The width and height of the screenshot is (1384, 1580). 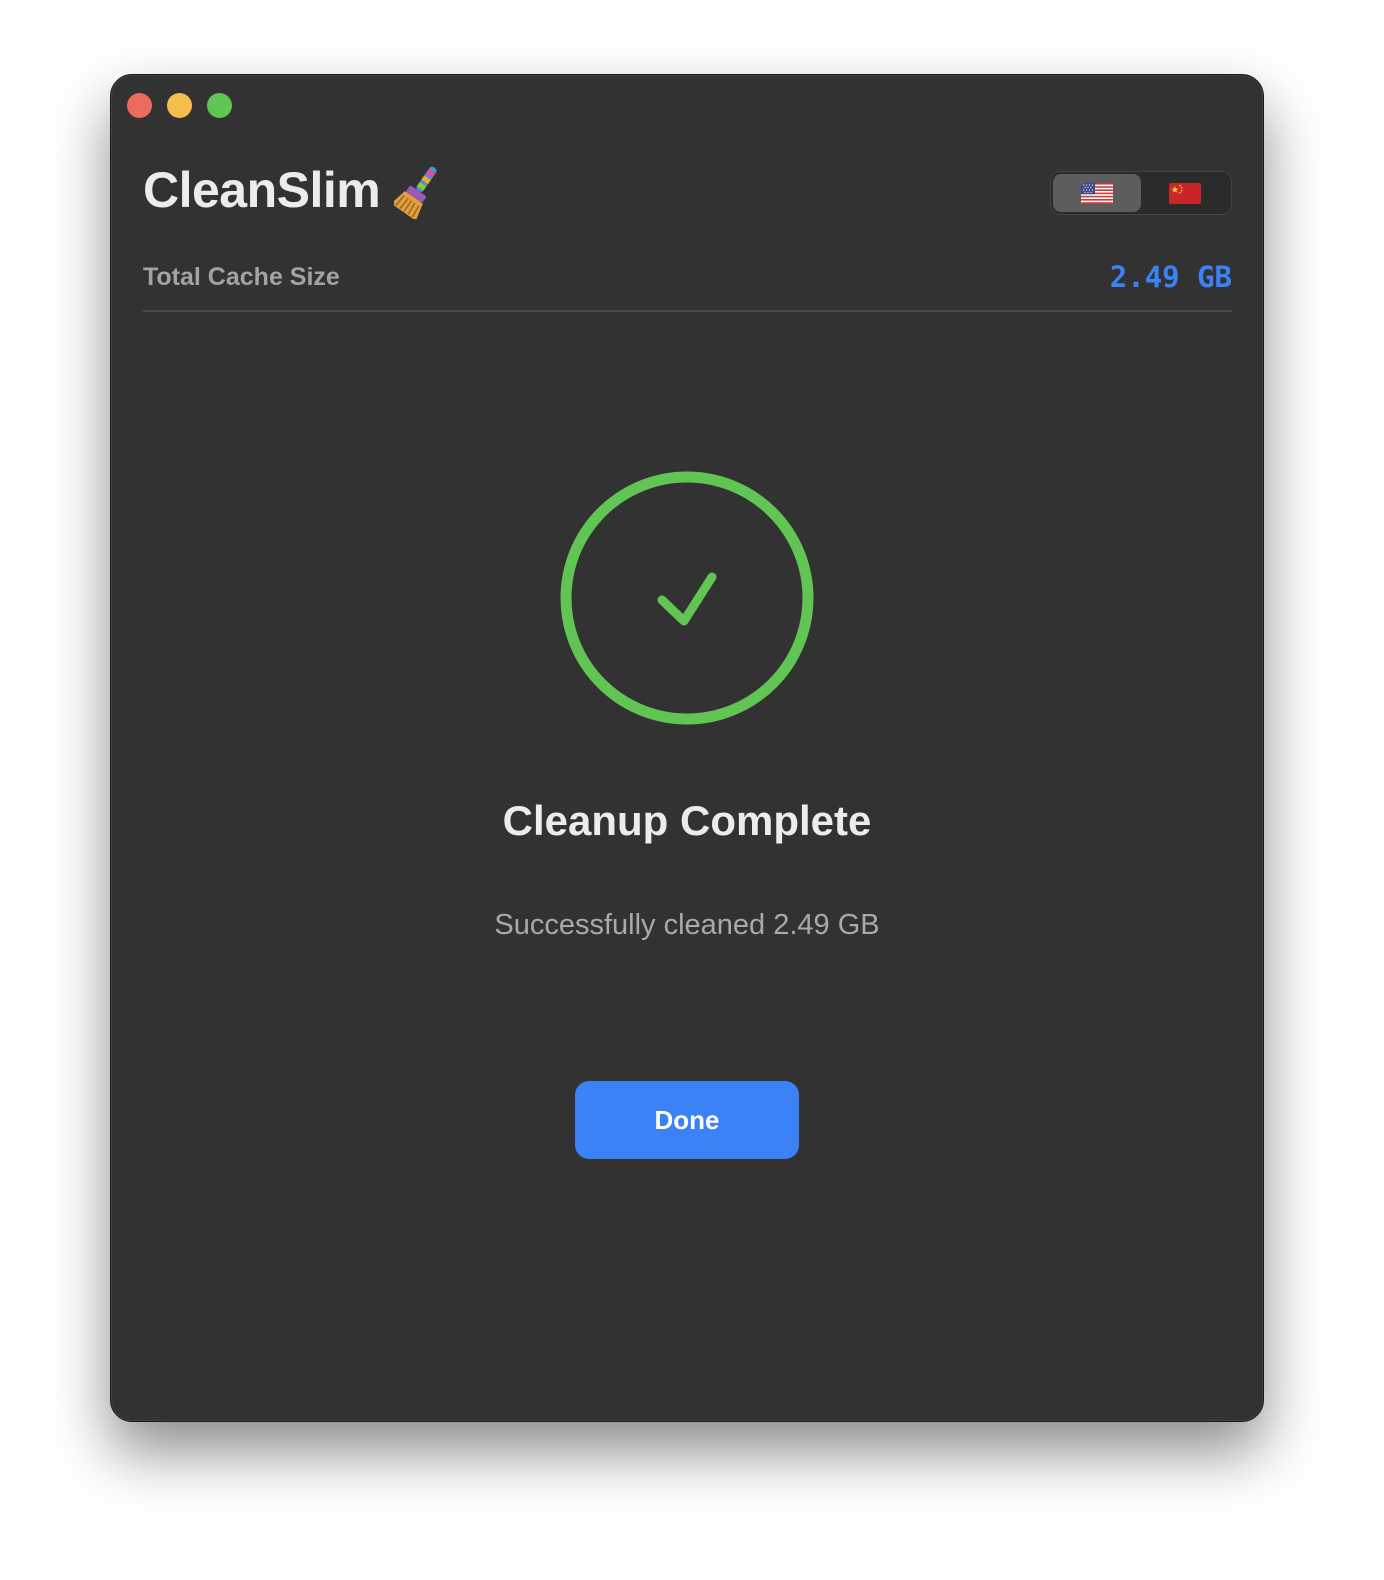 What do you see at coordinates (687, 311) in the screenshot?
I see `header-divider` at bounding box center [687, 311].